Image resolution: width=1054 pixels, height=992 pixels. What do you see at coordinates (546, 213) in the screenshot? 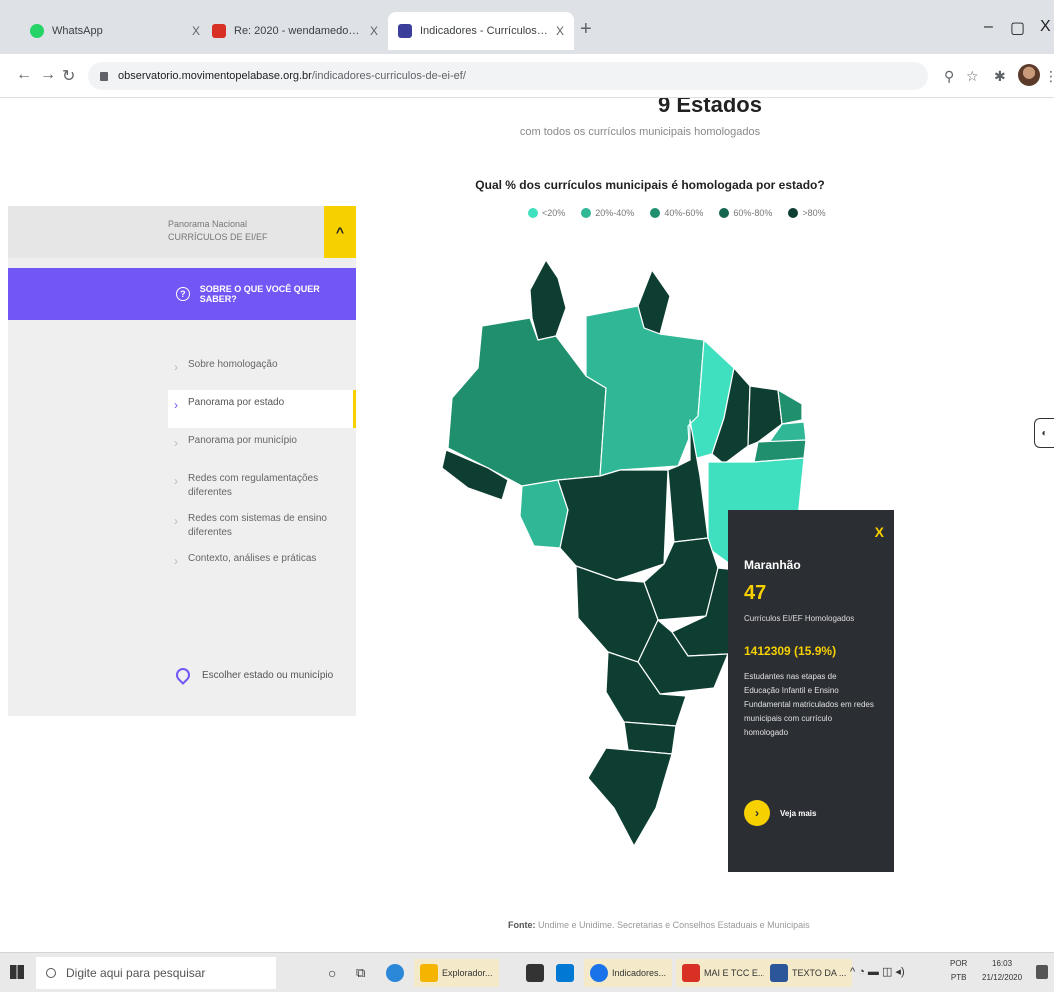
I see `legend-item: <20%` at bounding box center [546, 213].